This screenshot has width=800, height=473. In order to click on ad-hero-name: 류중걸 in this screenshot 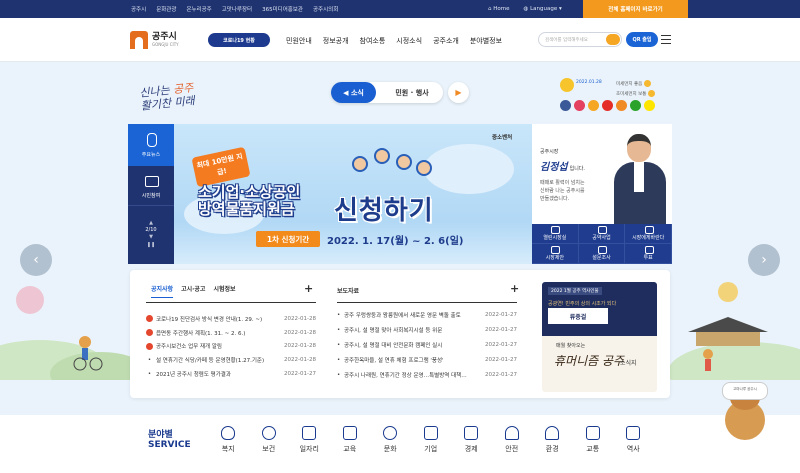, I will do `click(578, 316)`.